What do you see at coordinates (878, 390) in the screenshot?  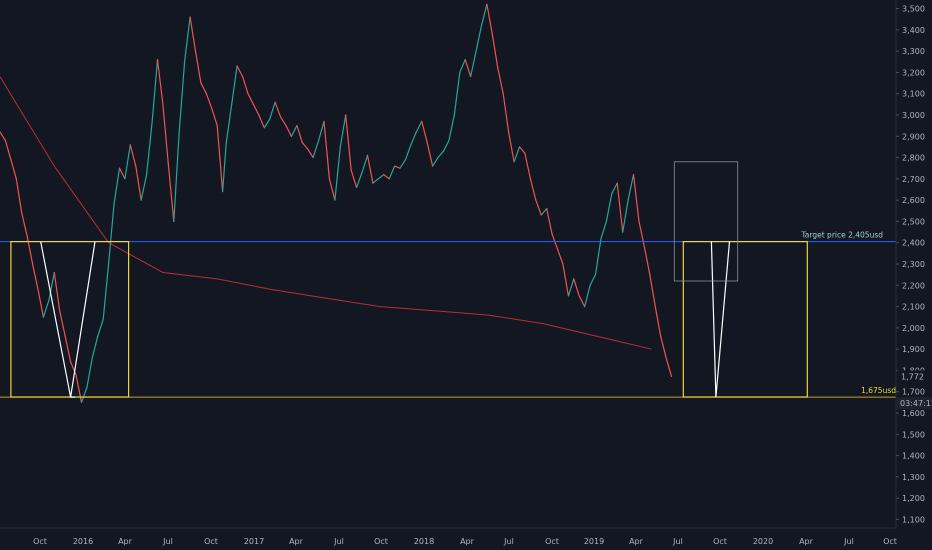 I see `support-price-label: 1,675usd` at bounding box center [878, 390].